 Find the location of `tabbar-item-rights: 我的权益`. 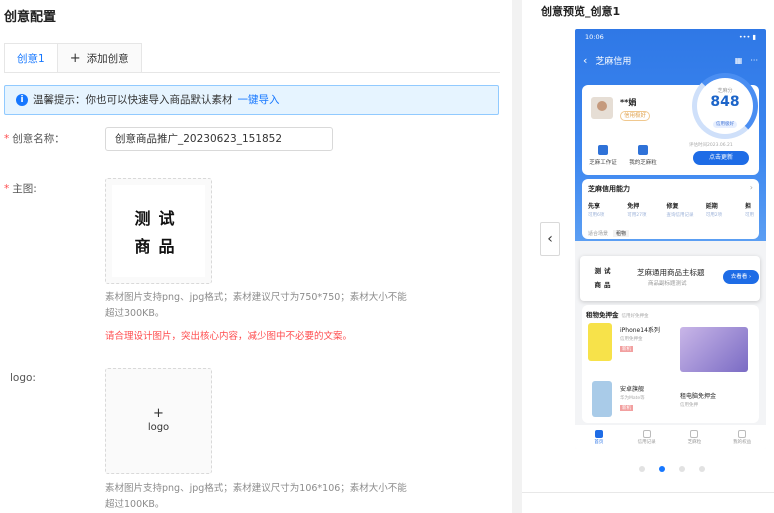

tabbar-item-rights: 我的权益 is located at coordinates (742, 437).